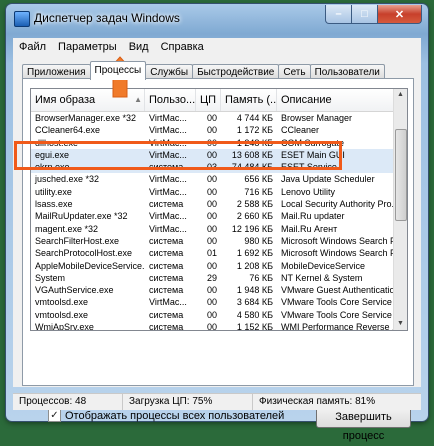  What do you see at coordinates (254, 265) in the screenshot?
I see `process-mem: 1 208 КБ` at bounding box center [254, 265].